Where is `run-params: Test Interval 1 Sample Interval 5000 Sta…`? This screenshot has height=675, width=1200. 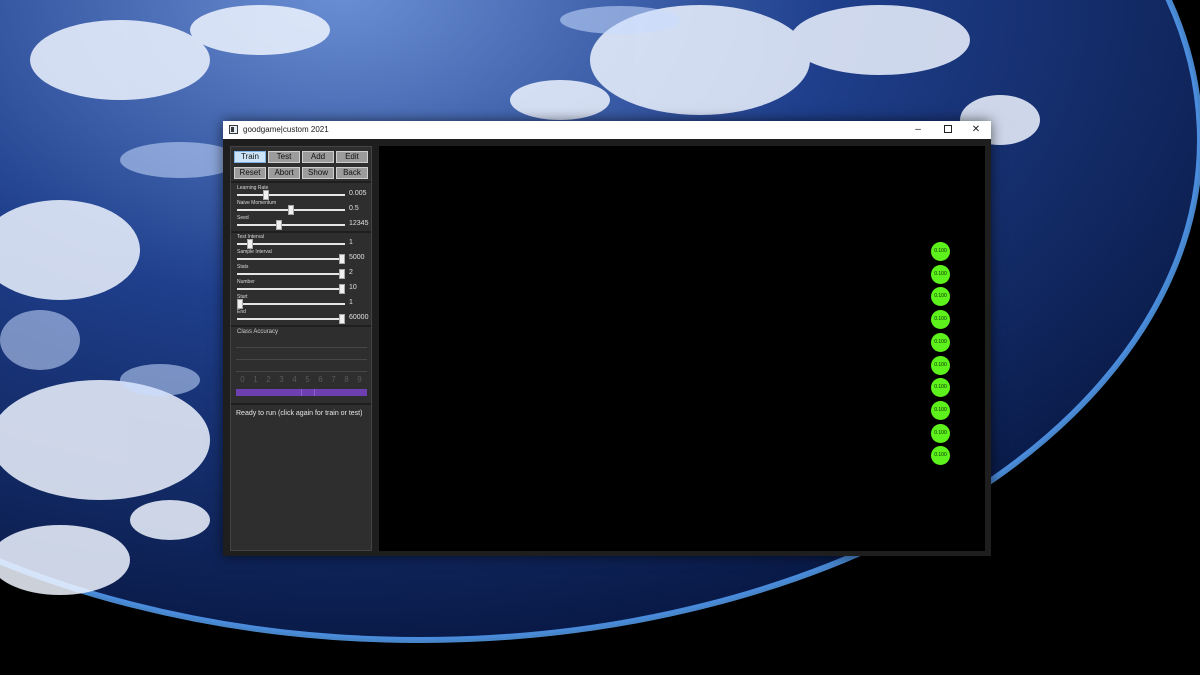 run-params: Test Interval 1 Sample Interval 5000 Sta… is located at coordinates (301, 280).